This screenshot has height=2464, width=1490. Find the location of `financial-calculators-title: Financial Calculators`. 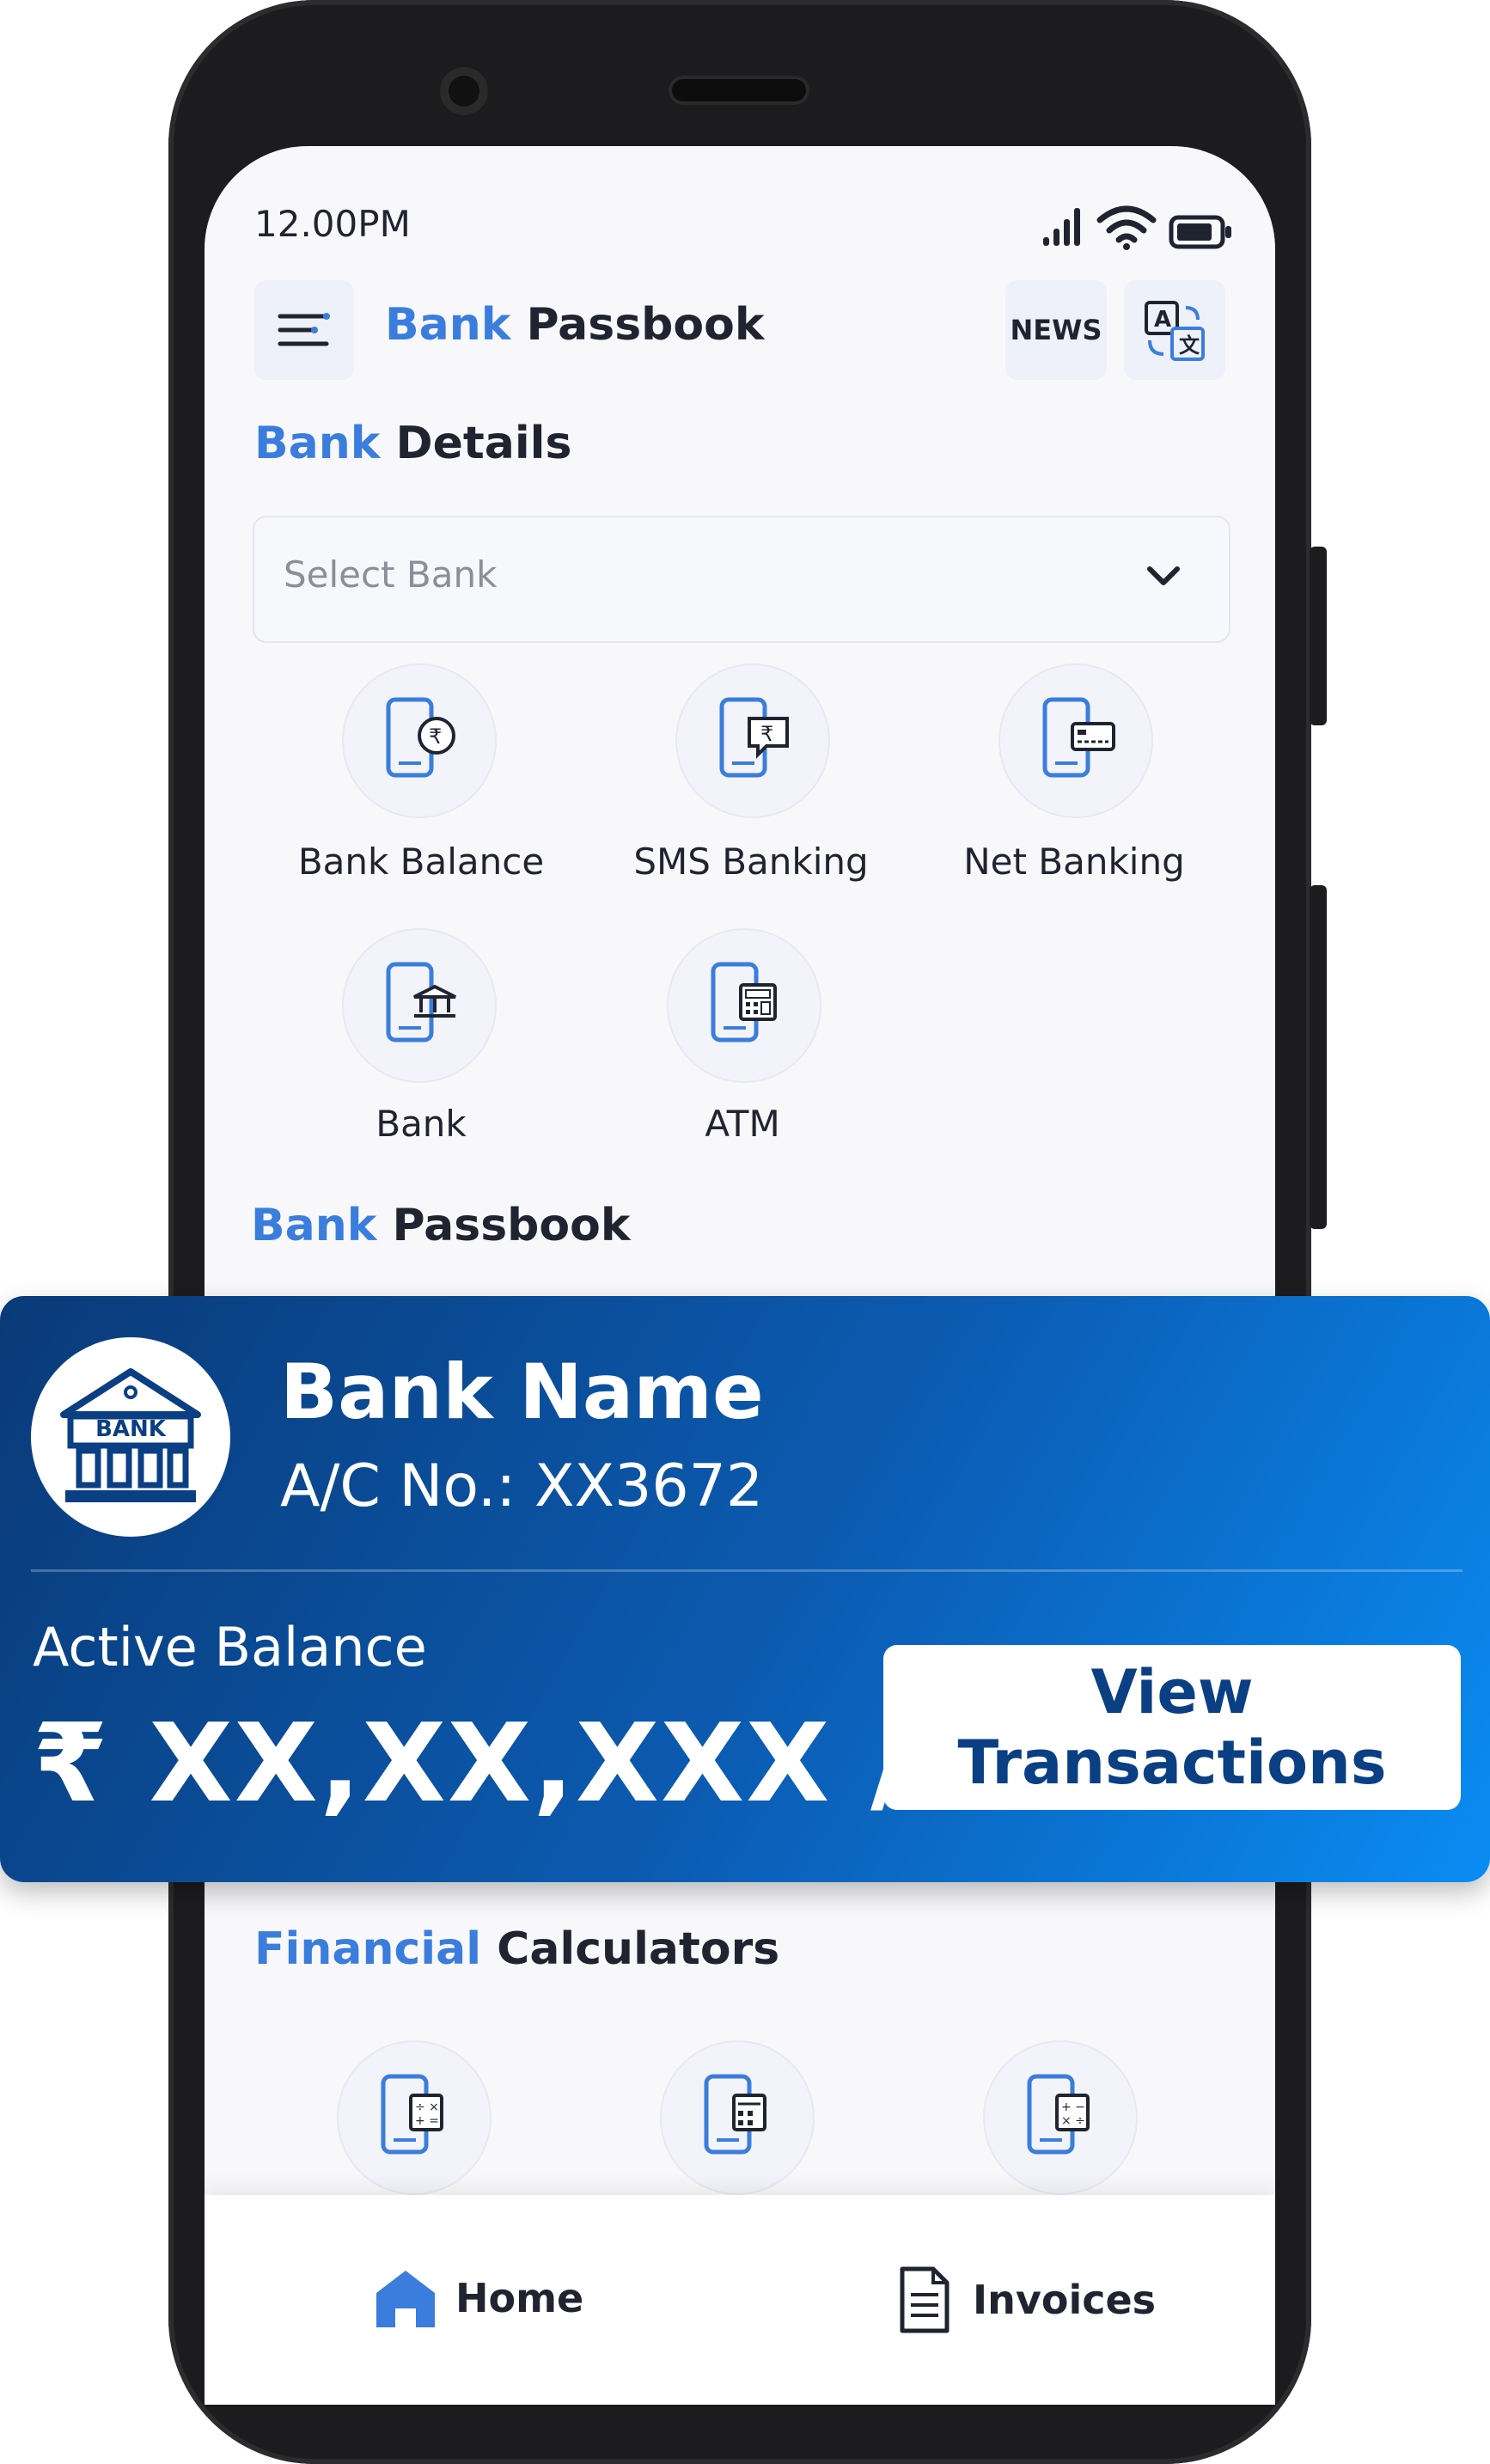

financial-calculators-title: Financial Calculators is located at coordinates (517, 1949).